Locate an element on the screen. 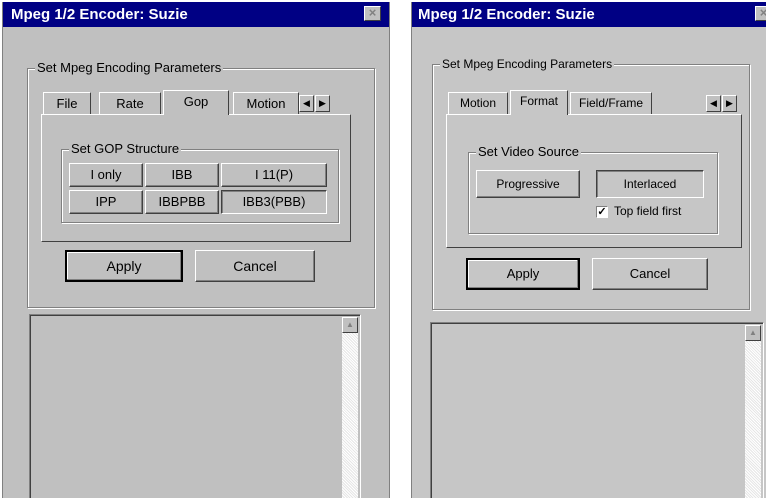  tab-label: Format is located at coordinates (538, 101).